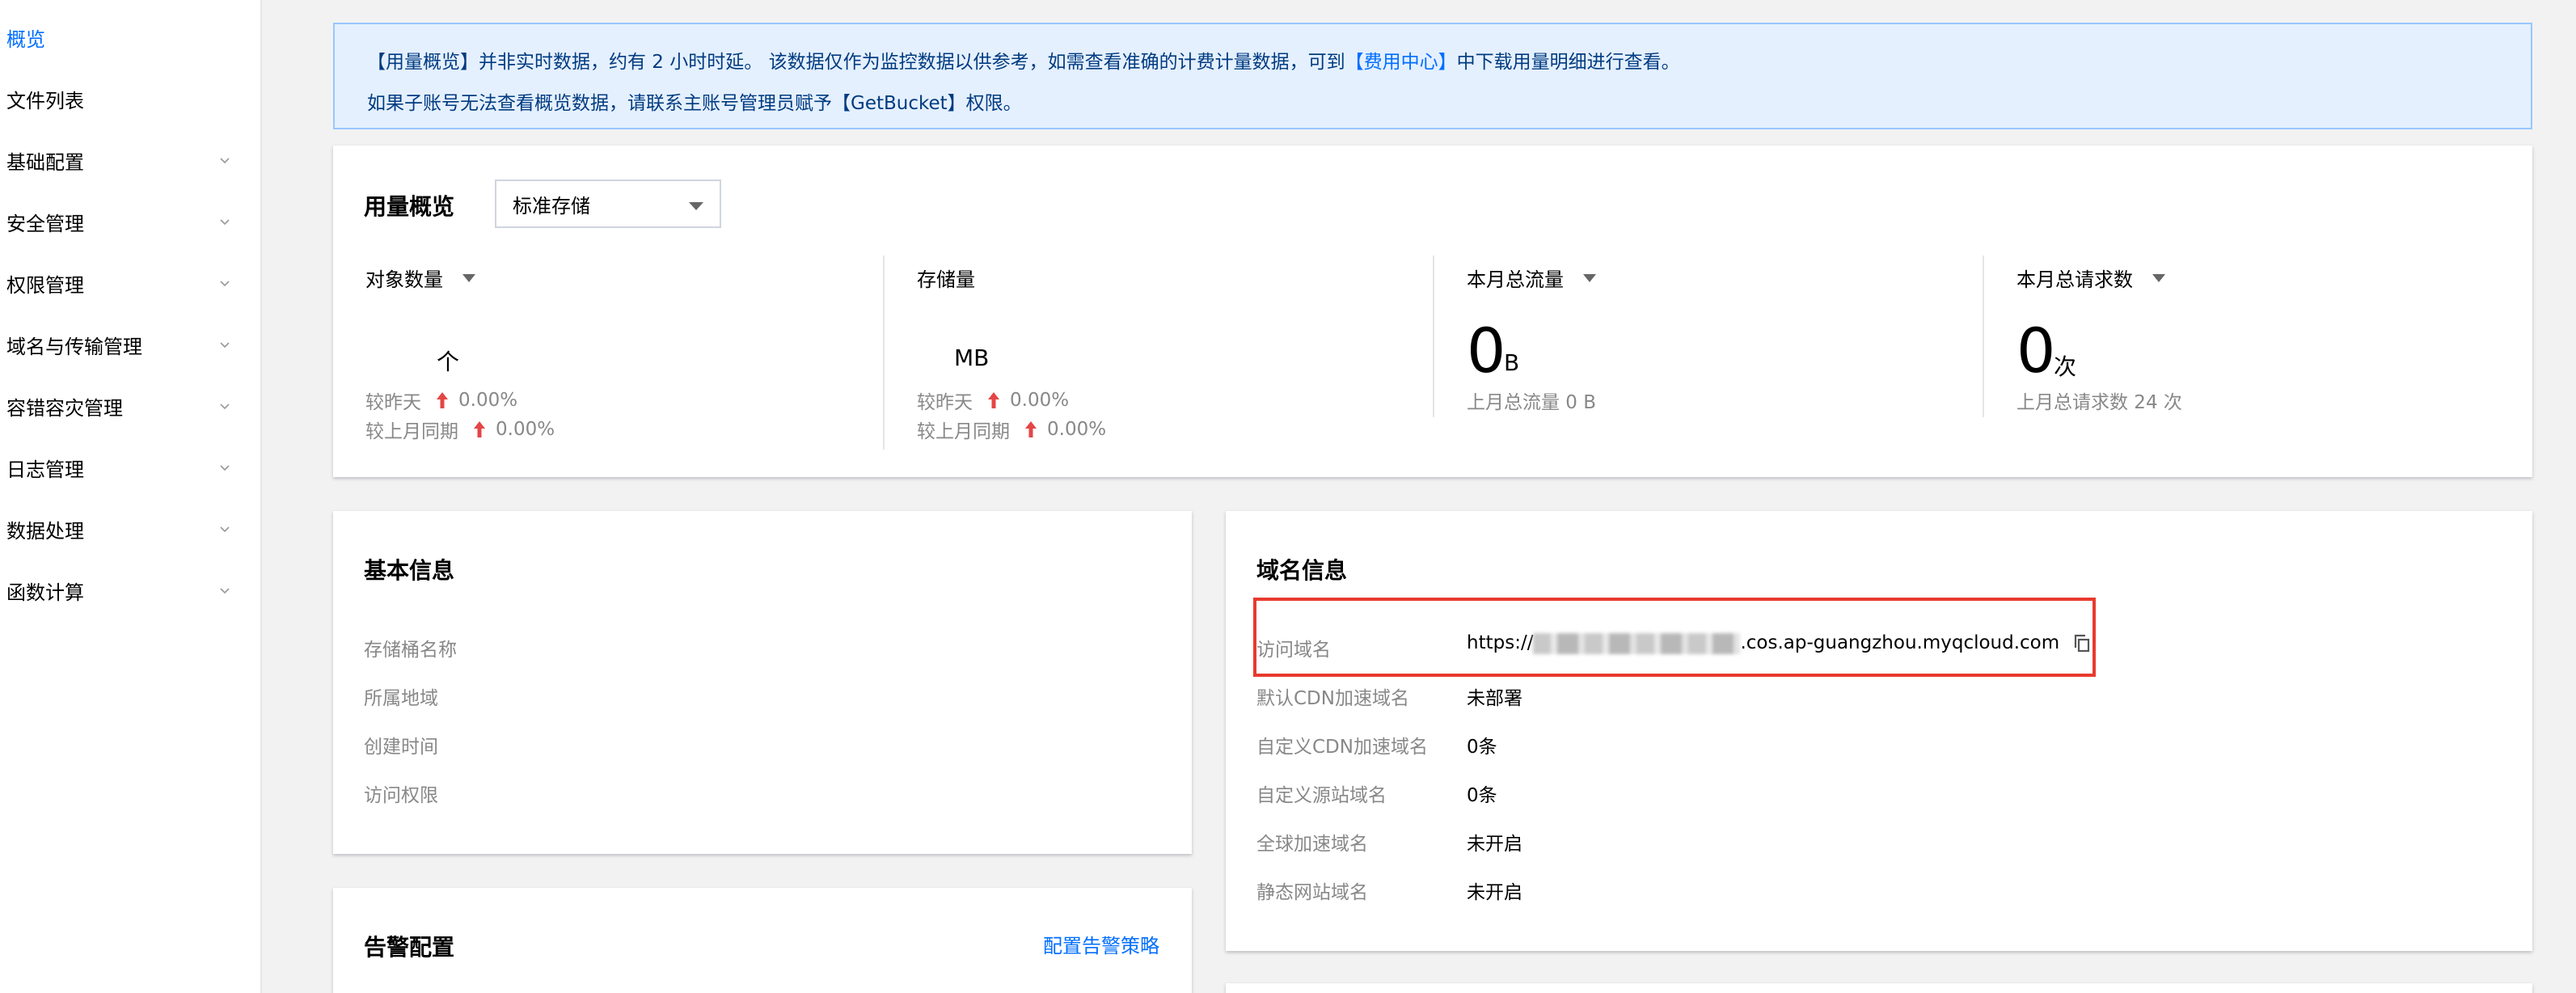 The image size is (2576, 993). What do you see at coordinates (460, 430) in the screenshot?
I see `object-vs-last-month: 较上月同期 0.00%` at bounding box center [460, 430].